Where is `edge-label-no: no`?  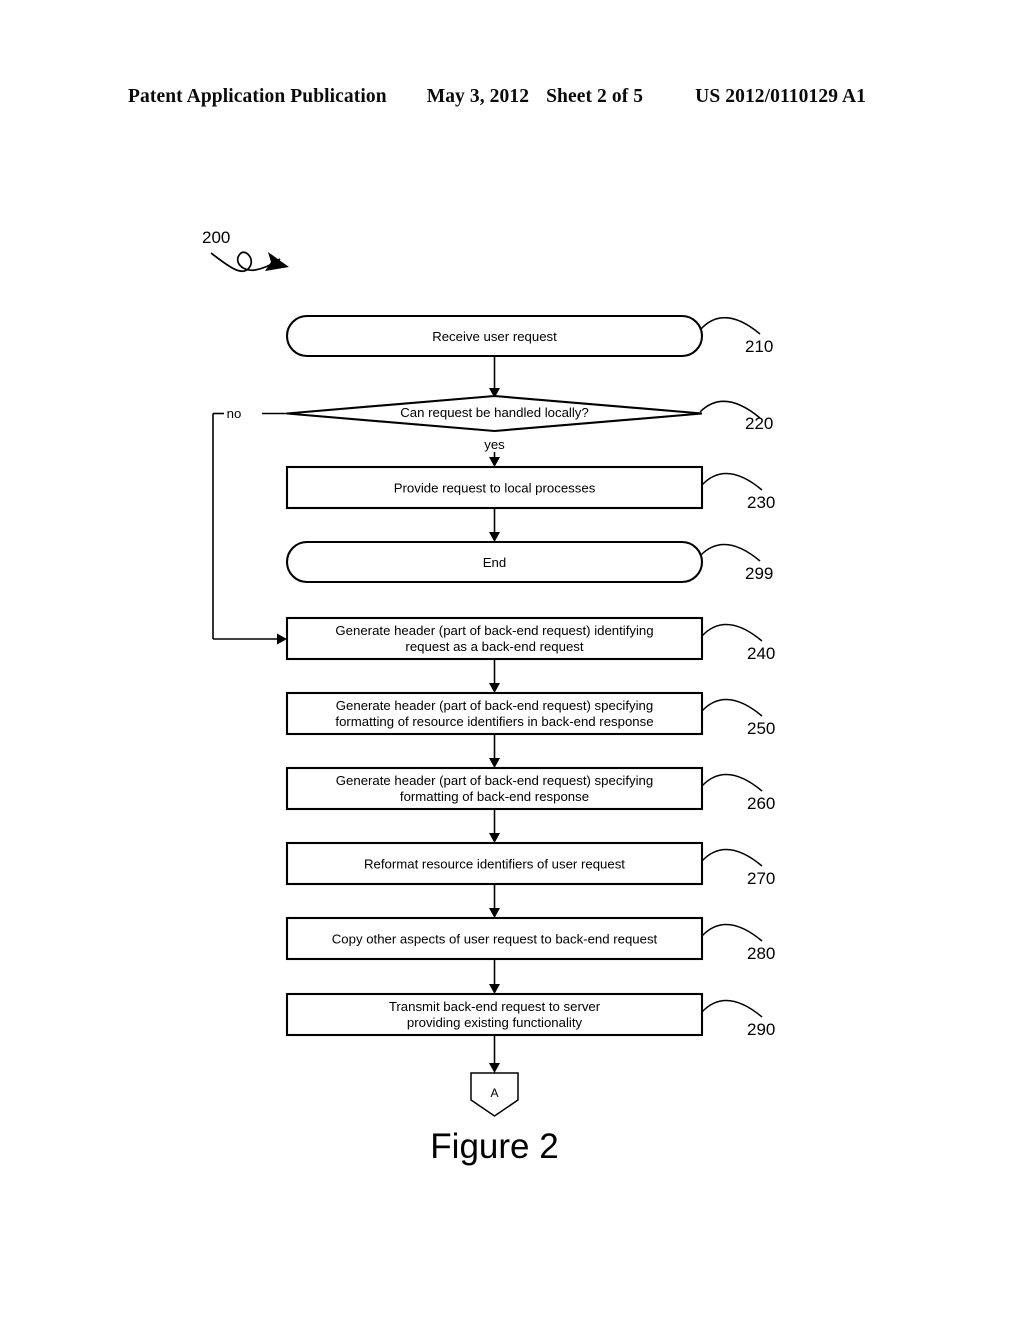
edge-label-no: no is located at coordinates (234, 413).